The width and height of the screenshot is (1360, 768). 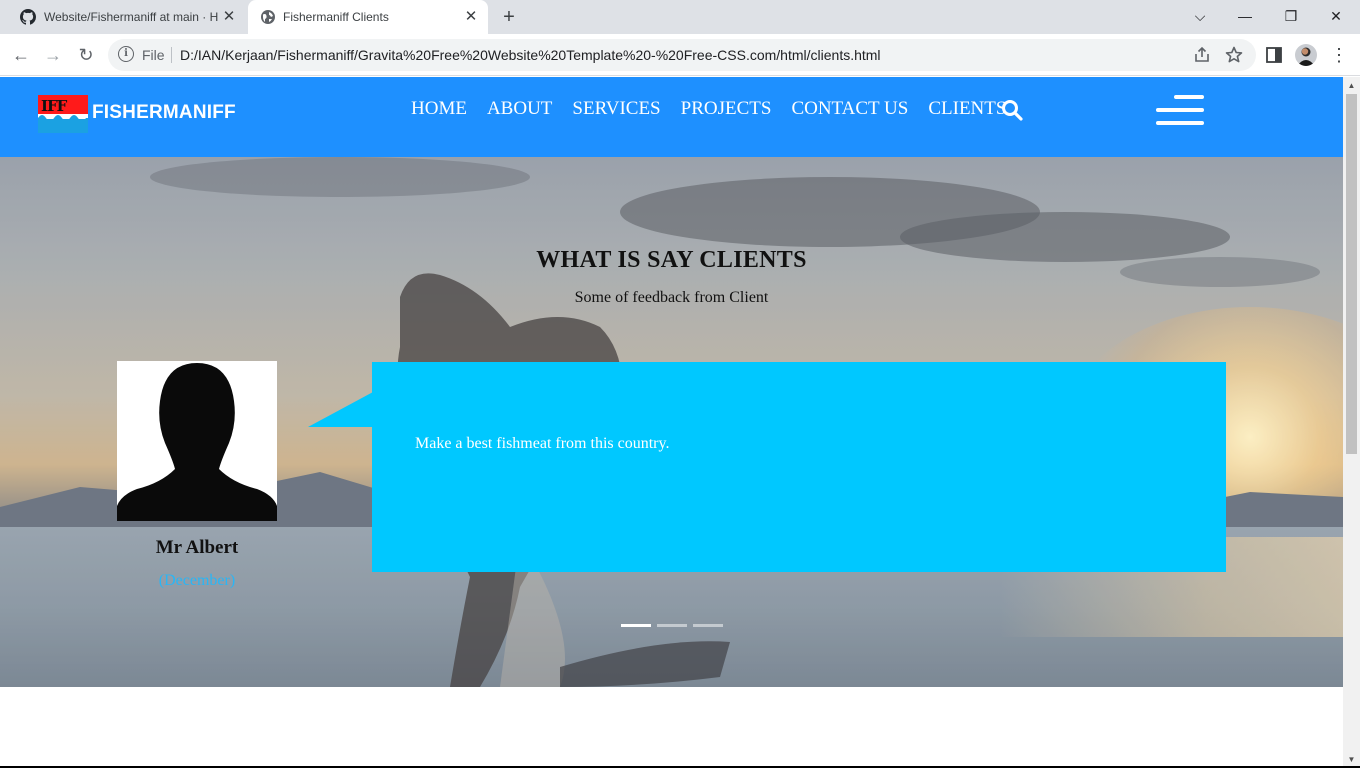 I want to click on nav-clients: CLIENTS, so click(x=967, y=109).